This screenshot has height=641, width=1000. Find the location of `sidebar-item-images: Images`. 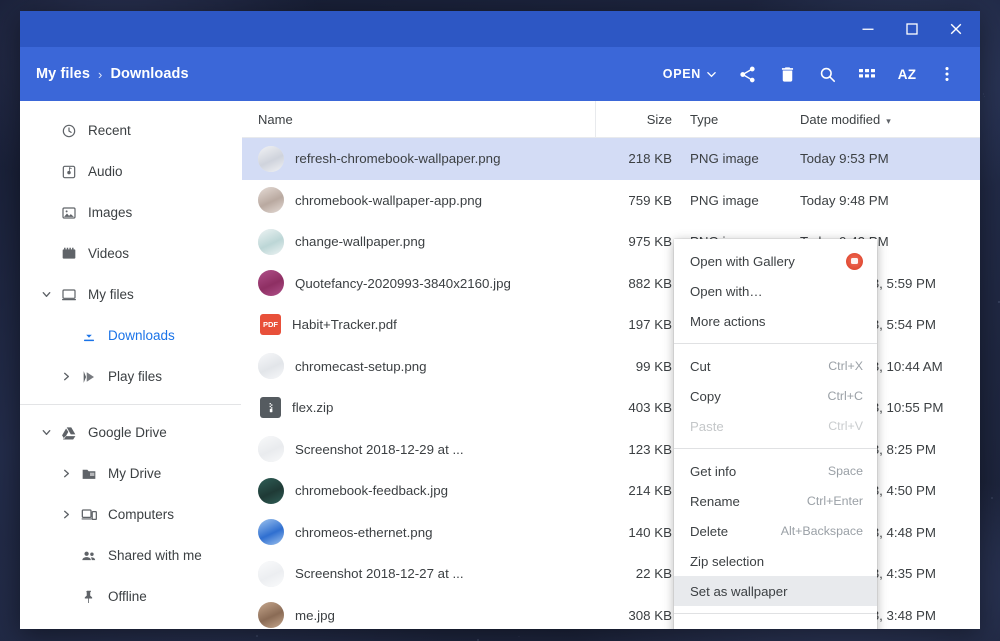

sidebar-item-images: Images is located at coordinates (130, 212).